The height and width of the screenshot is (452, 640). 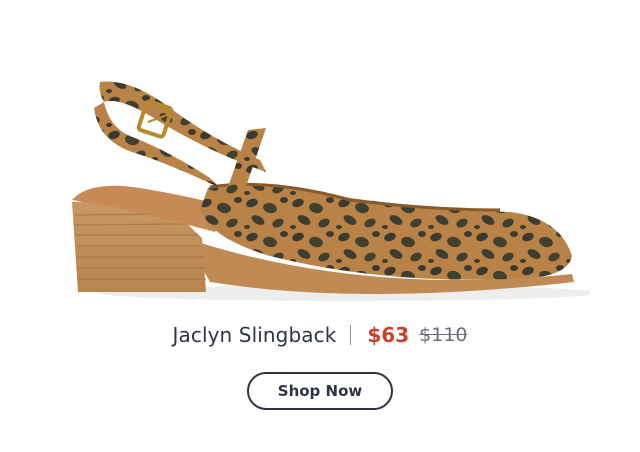 I want to click on price-divider, so click(x=351, y=335).